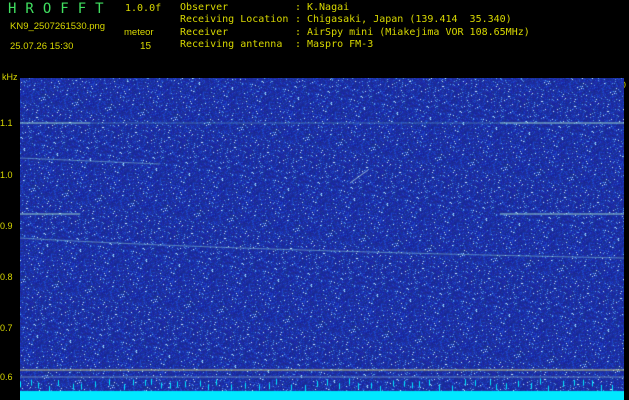 This screenshot has height=400, width=629. Describe the element at coordinates (340, 44) in the screenshot. I see `info-value: Maspro FM-3` at that location.